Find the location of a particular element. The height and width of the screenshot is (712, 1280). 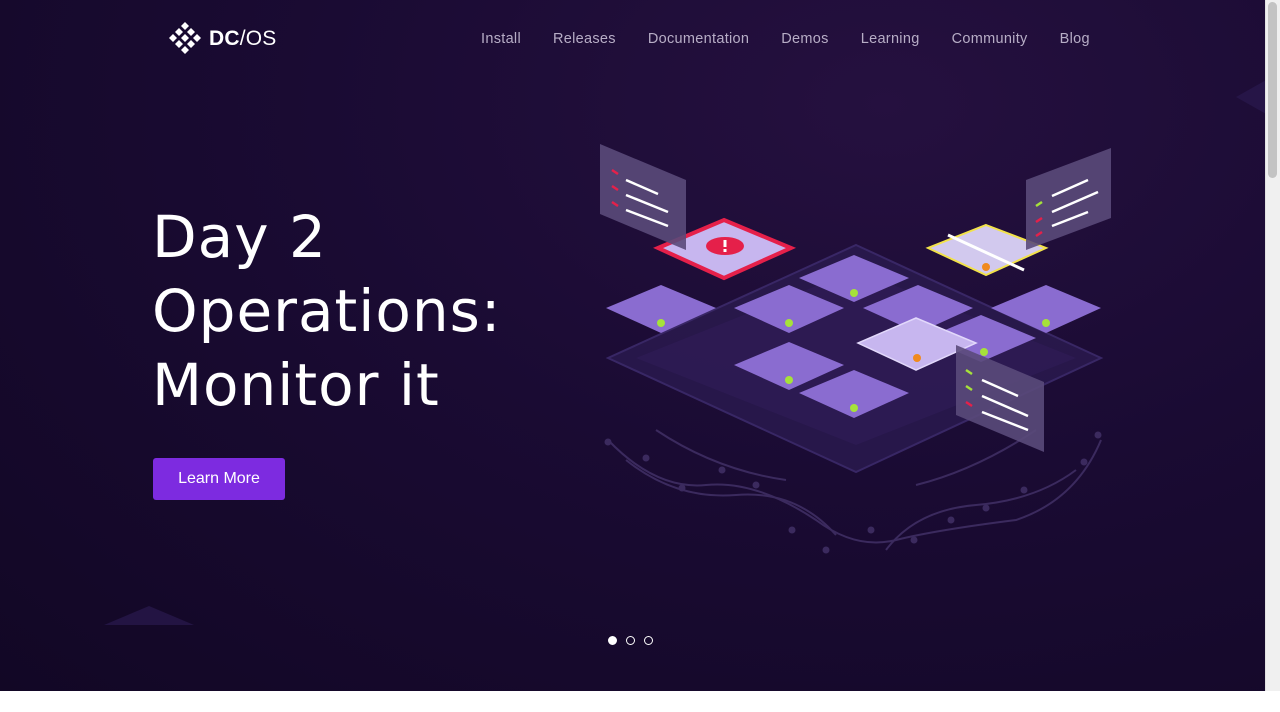

log-panel-left is located at coordinates (643, 197).